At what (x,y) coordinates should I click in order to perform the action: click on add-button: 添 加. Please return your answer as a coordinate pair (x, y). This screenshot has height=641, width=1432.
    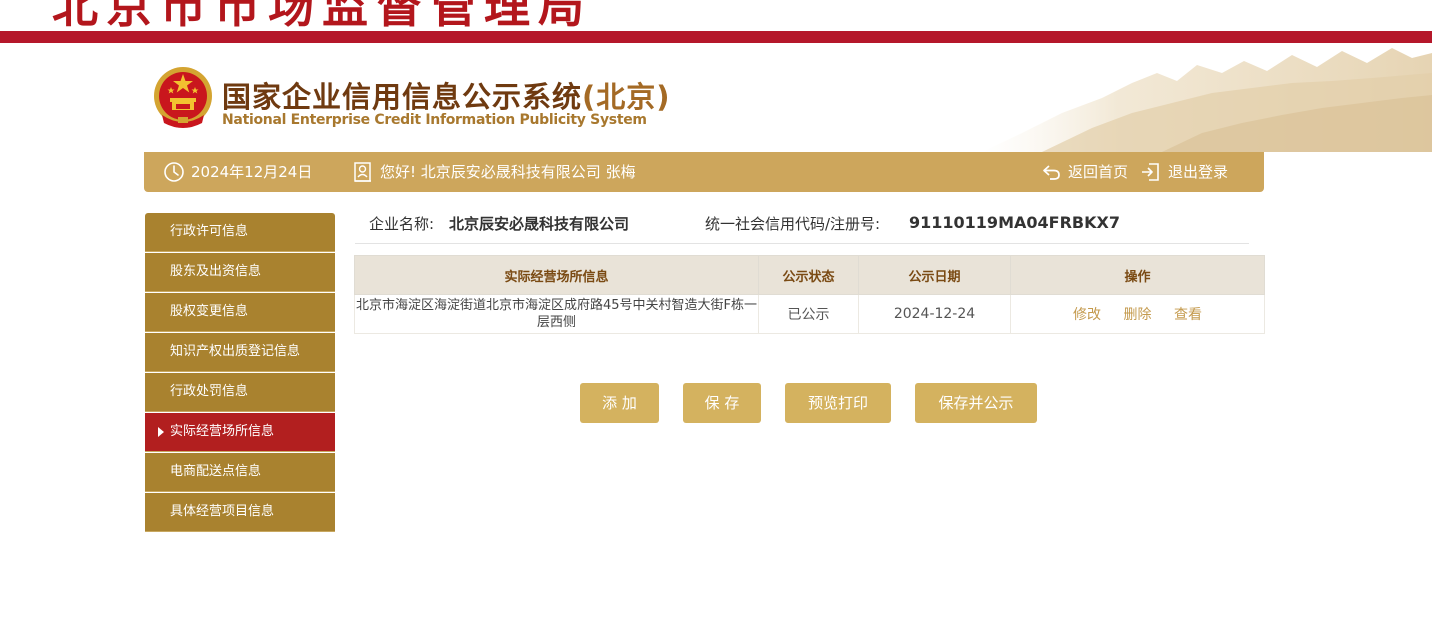
    Looking at the image, I should click on (619, 403).